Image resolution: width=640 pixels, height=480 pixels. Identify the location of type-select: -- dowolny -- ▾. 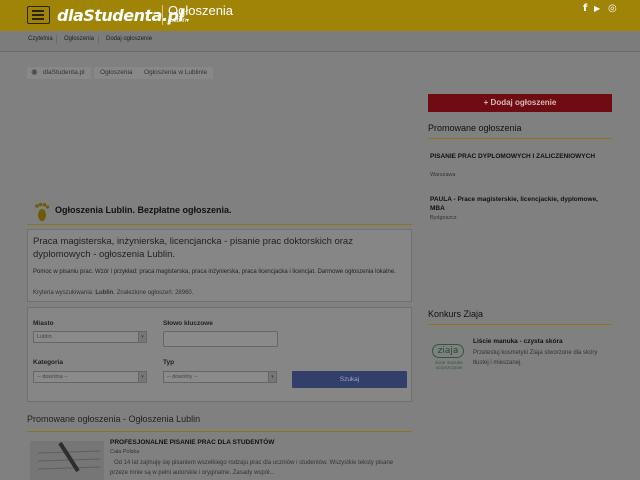
(220, 377).